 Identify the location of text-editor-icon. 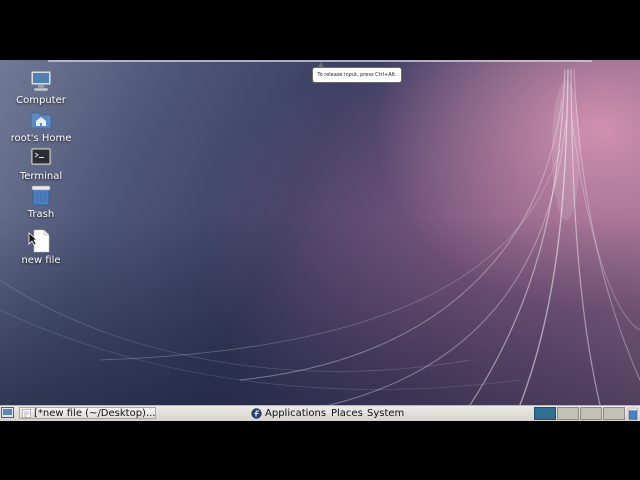
(26, 413).